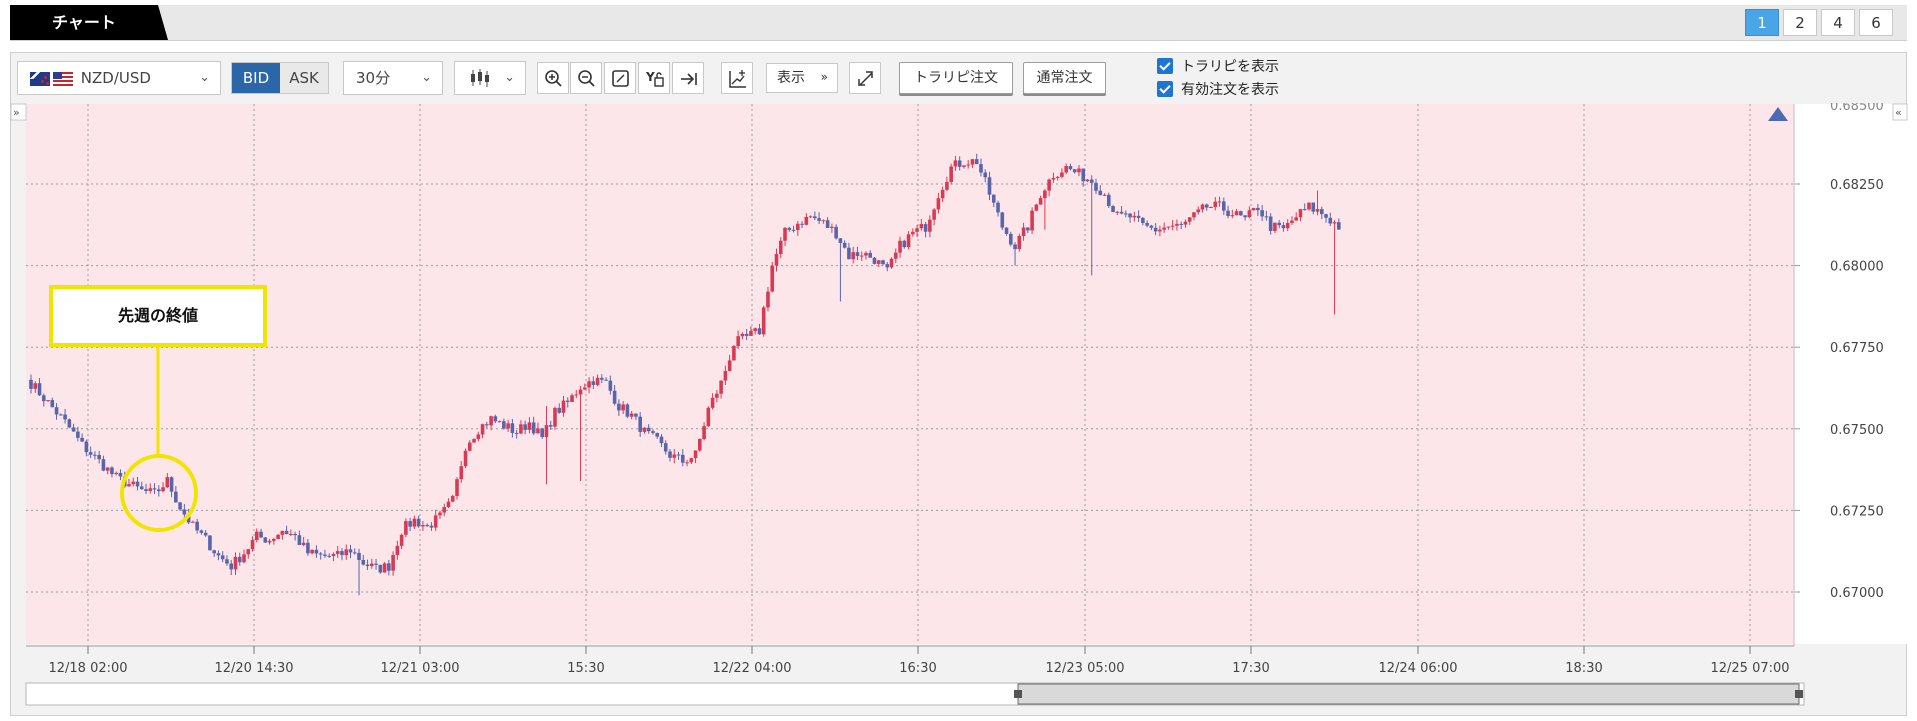 The height and width of the screenshot is (721, 1917). I want to click on x-tick-label: 12/23 05:00, so click(1084, 668).